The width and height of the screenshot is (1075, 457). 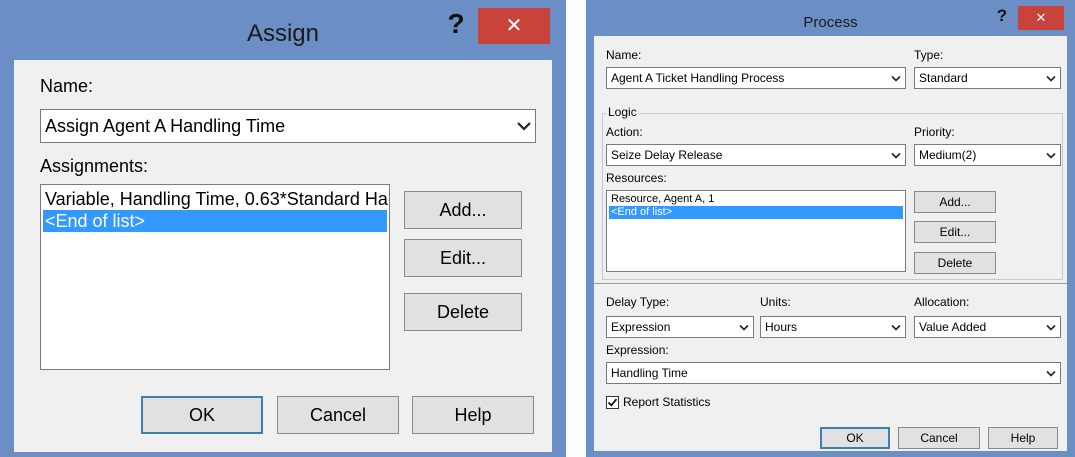 I want to click on report-statistics-checkbox, so click(x=612, y=402).